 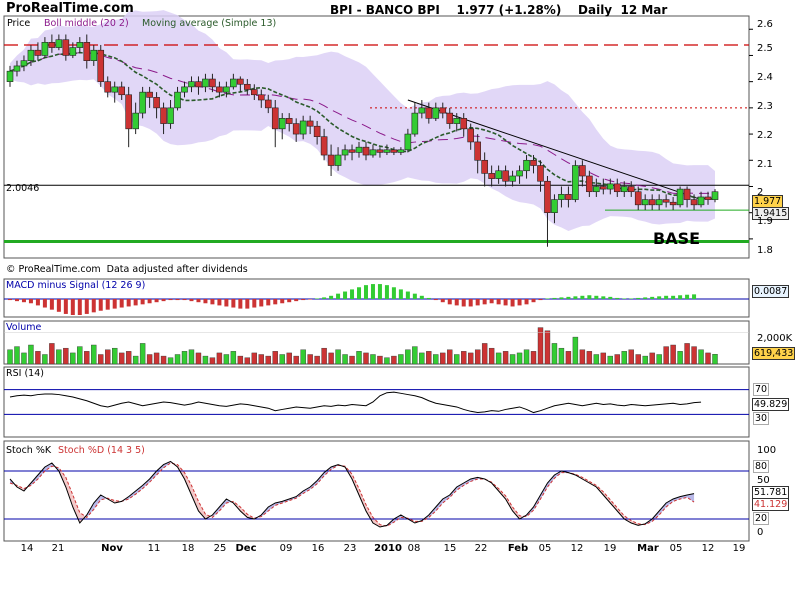 I want to click on macd-title: MACD minus Signal (12 26 9), so click(x=76, y=285).